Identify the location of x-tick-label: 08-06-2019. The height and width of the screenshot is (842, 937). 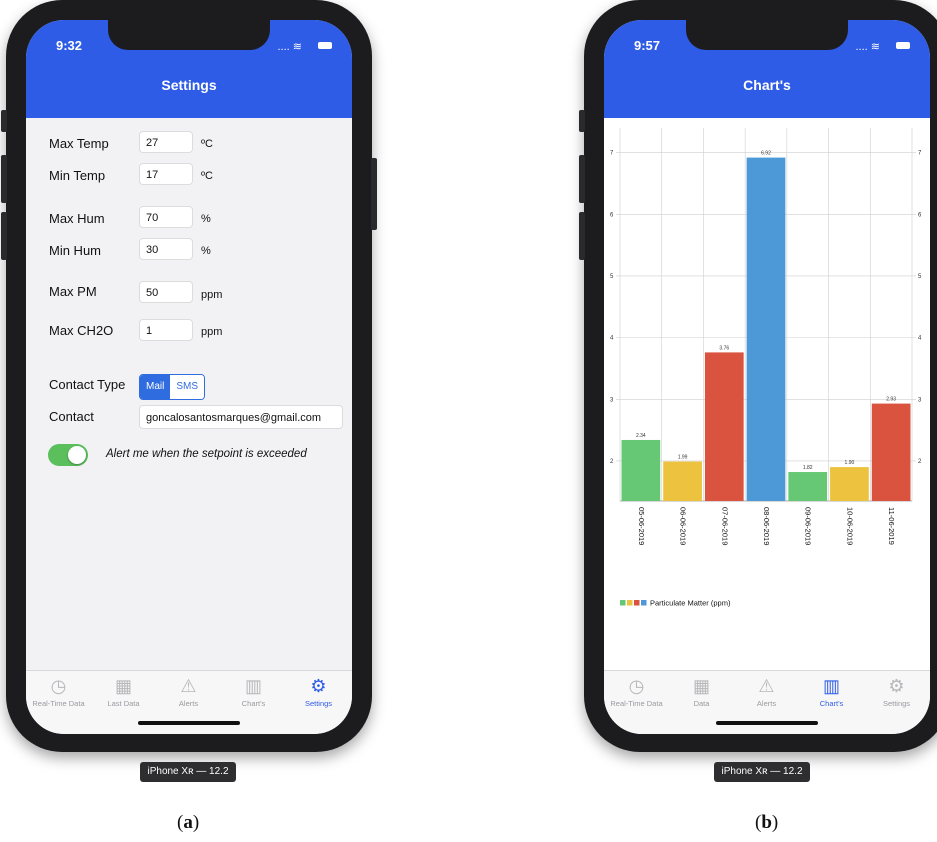
(766, 526).